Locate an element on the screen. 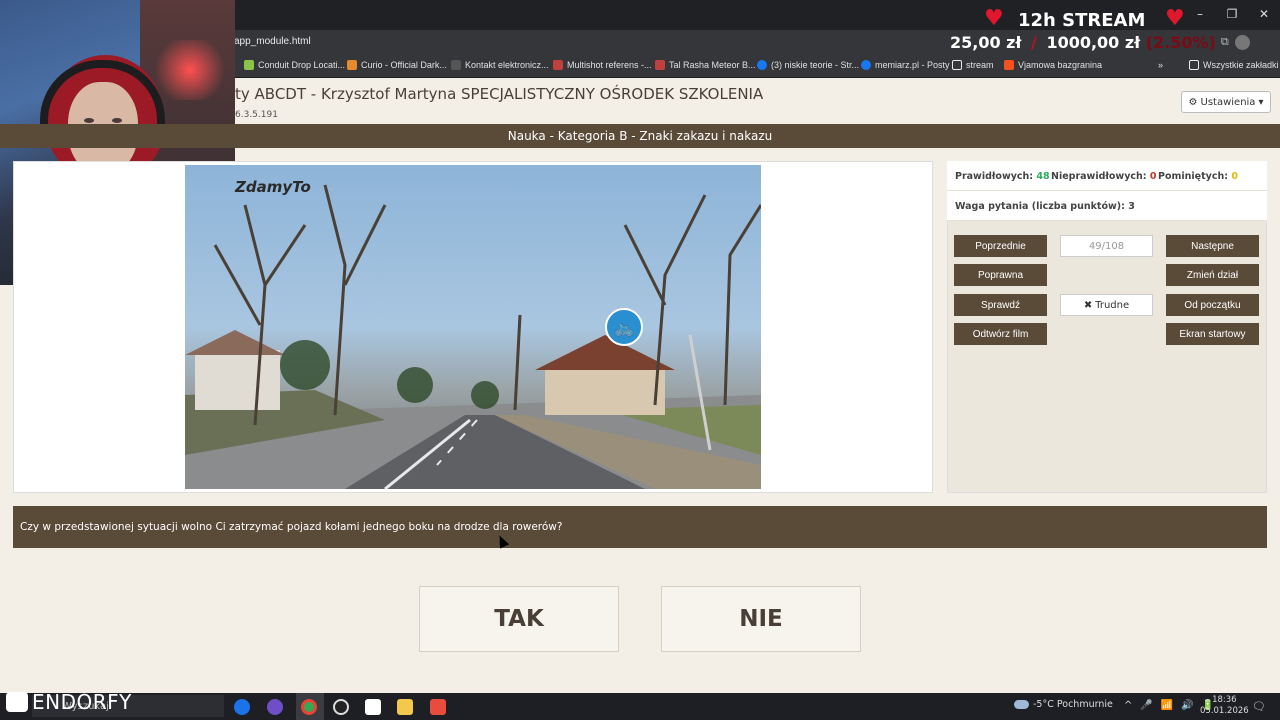 This screenshot has width=1280, height=720. settings-label: Ustawienia is located at coordinates (1228, 102).